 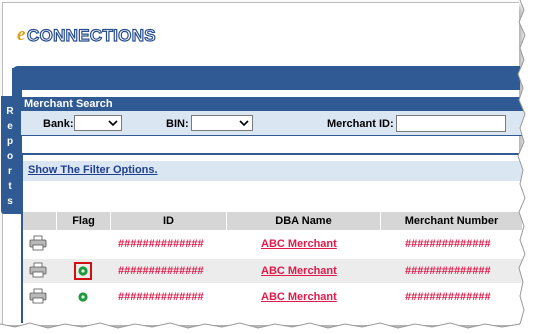 What do you see at coordinates (10, 141) in the screenshot?
I see `reports-tab-letter: p` at bounding box center [10, 141].